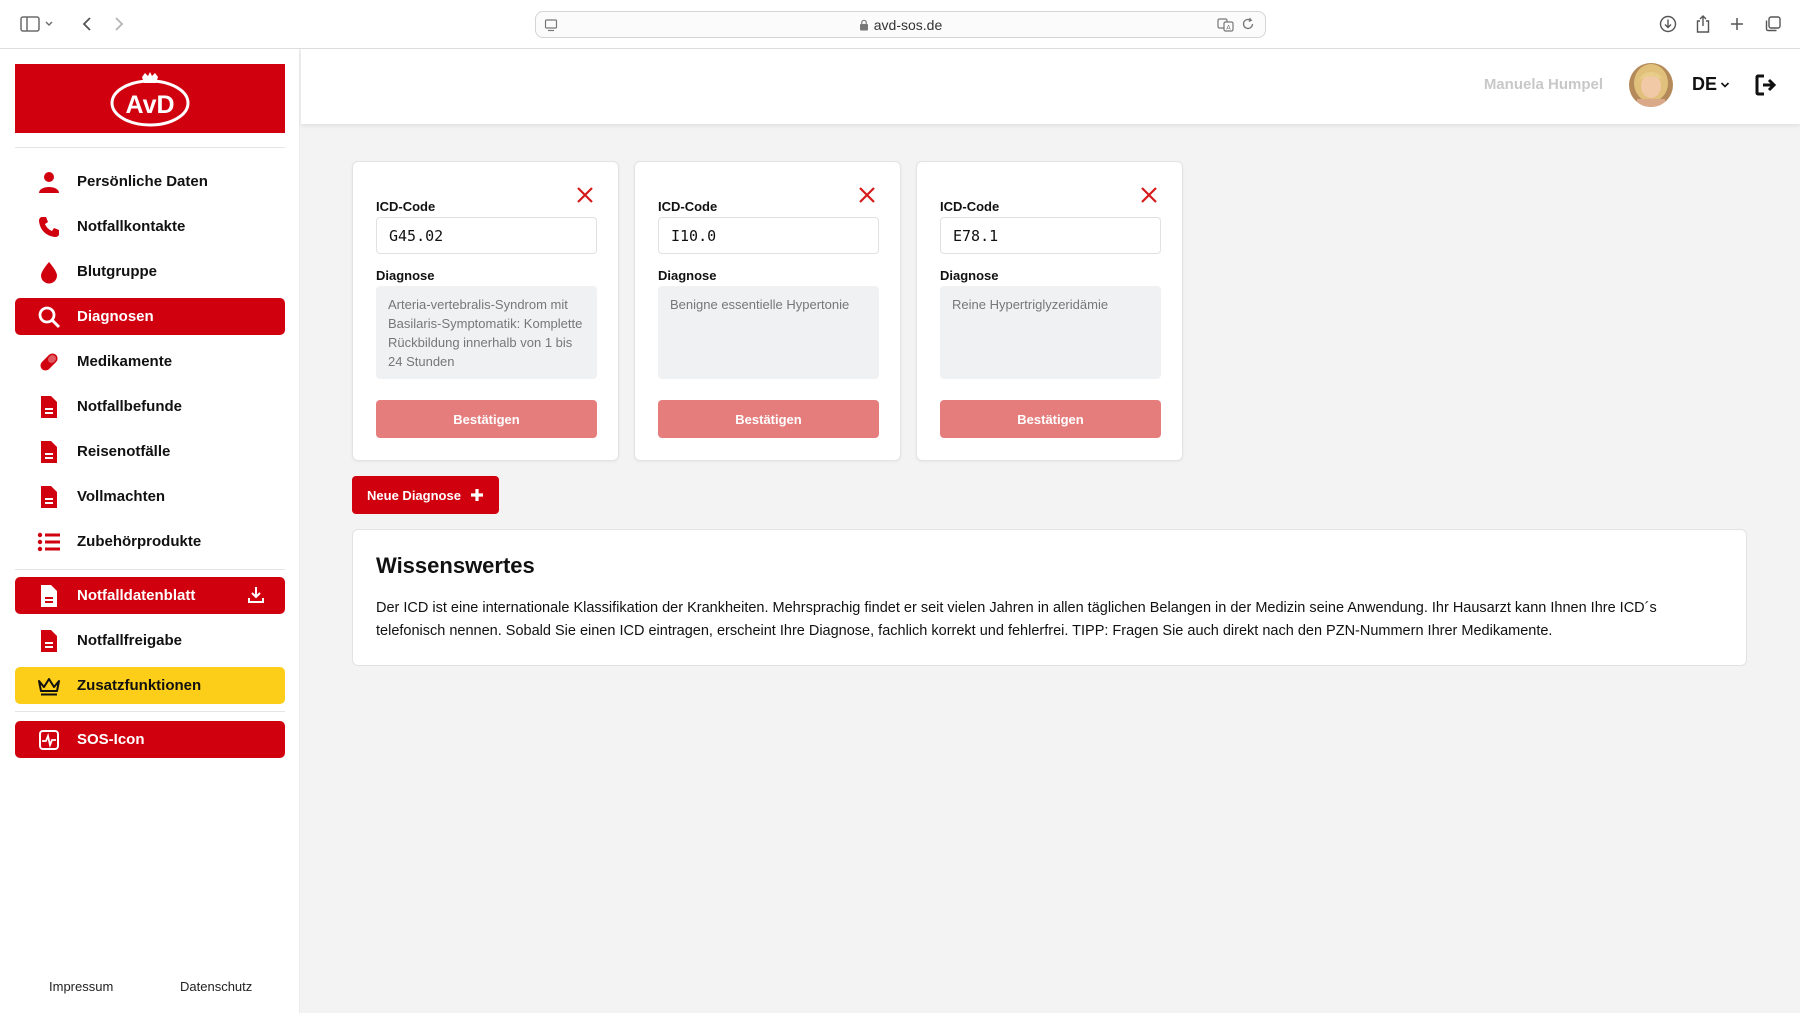 This screenshot has height=1013, width=1800. Describe the element at coordinates (111, 739) in the screenshot. I see `sidebar-item-label: SOS-Icon` at that location.